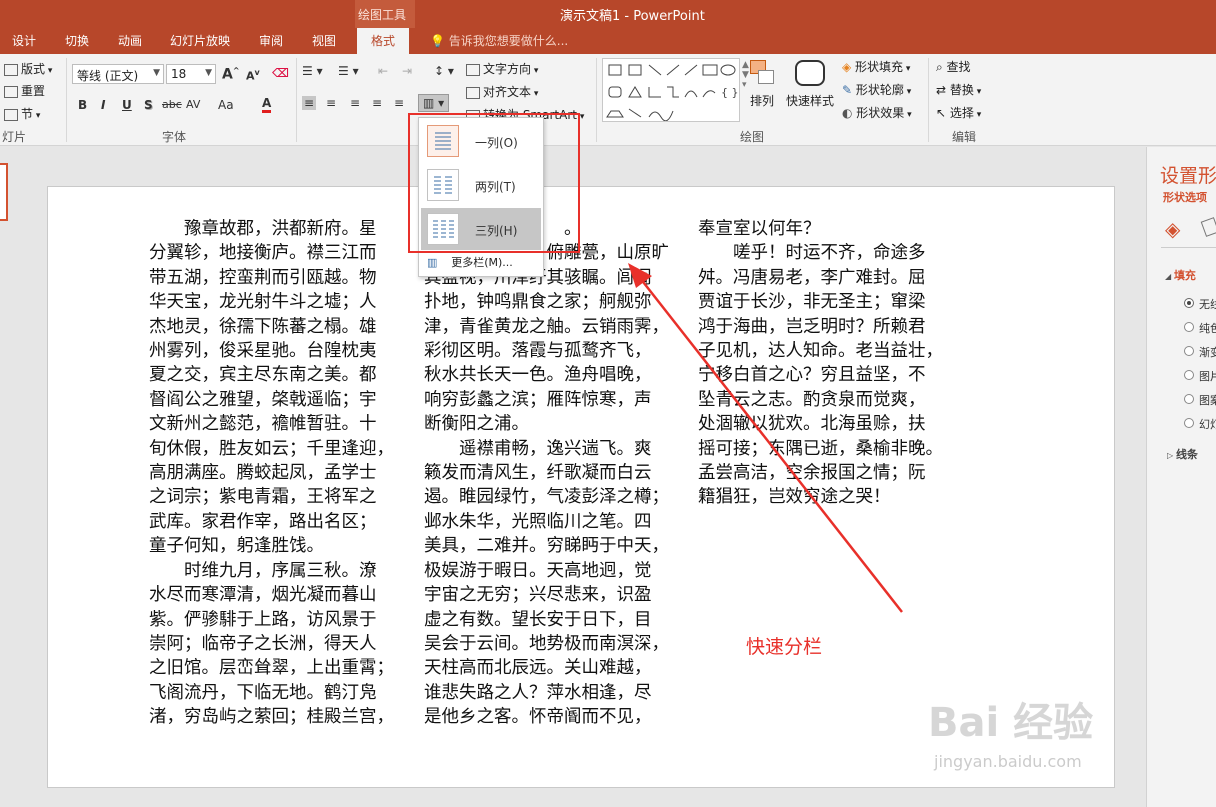 The width and height of the screenshot is (1216, 807). I want to click on shadow-button: S, so click(148, 105).